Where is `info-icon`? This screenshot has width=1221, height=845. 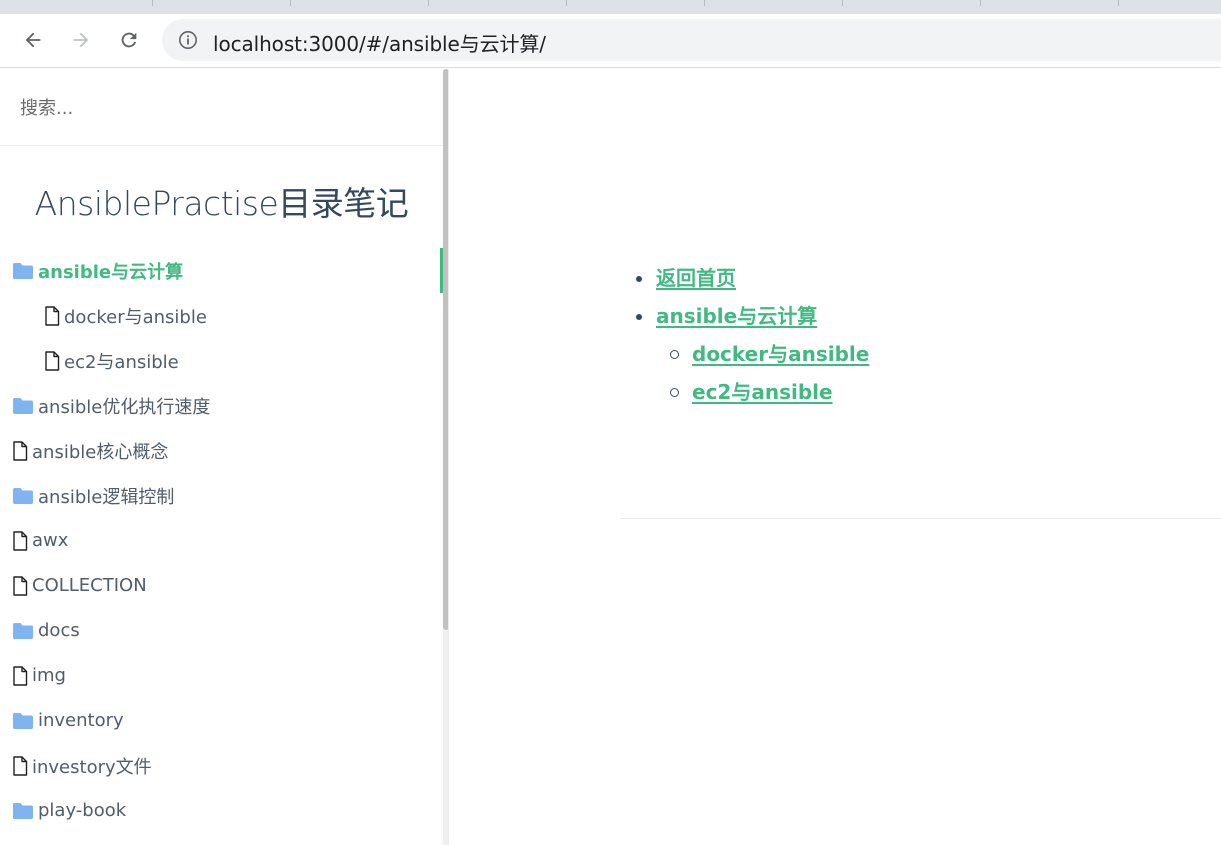 info-icon is located at coordinates (188, 40).